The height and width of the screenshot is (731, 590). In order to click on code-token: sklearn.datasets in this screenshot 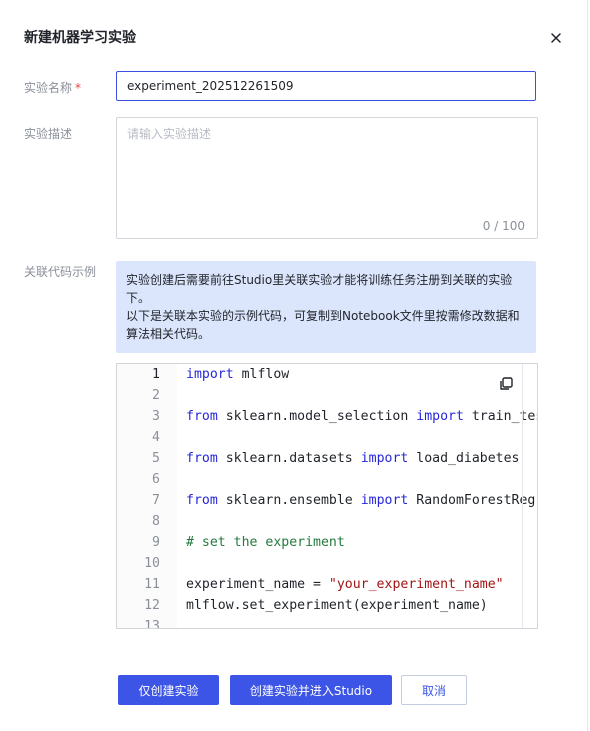, I will do `click(289, 458)`.